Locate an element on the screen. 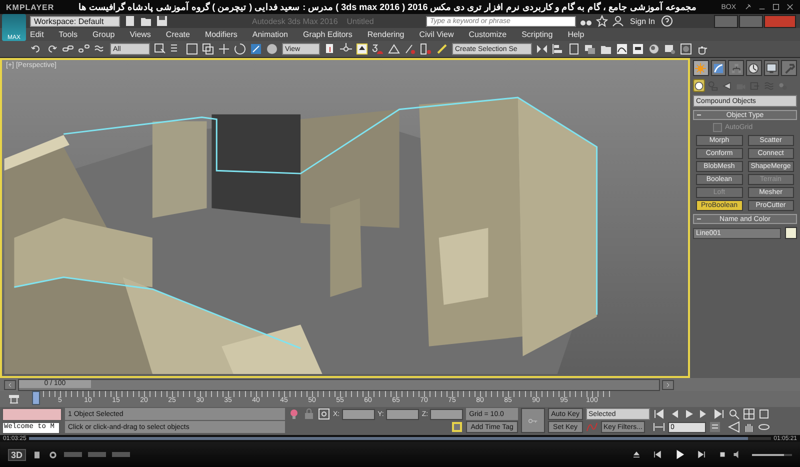 The image size is (800, 467). menu-item: Scripting is located at coordinates (537, 34).